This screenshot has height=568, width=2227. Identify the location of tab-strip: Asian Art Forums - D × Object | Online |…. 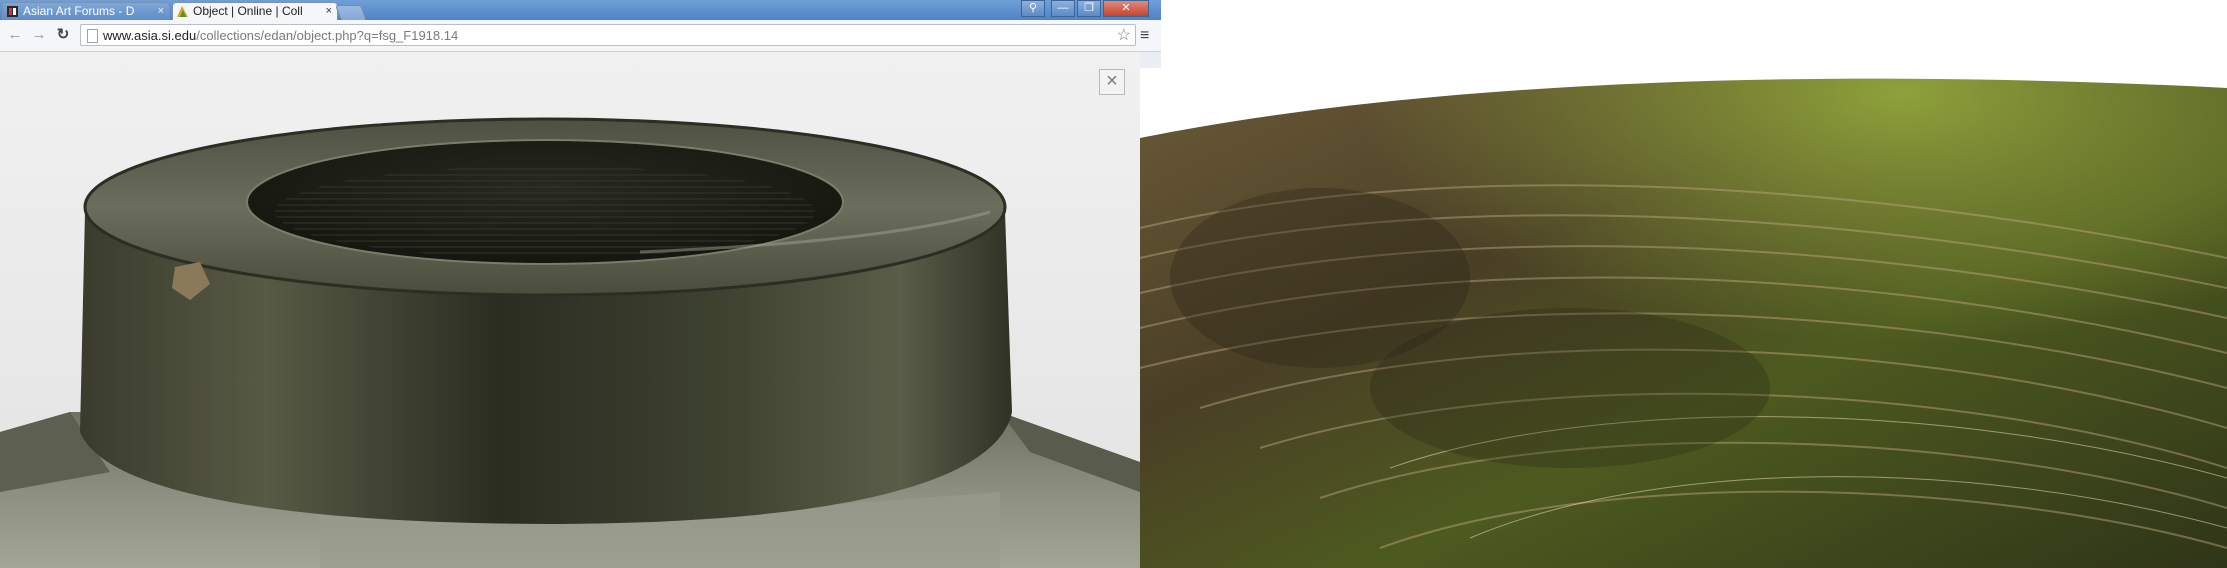
(580, 10).